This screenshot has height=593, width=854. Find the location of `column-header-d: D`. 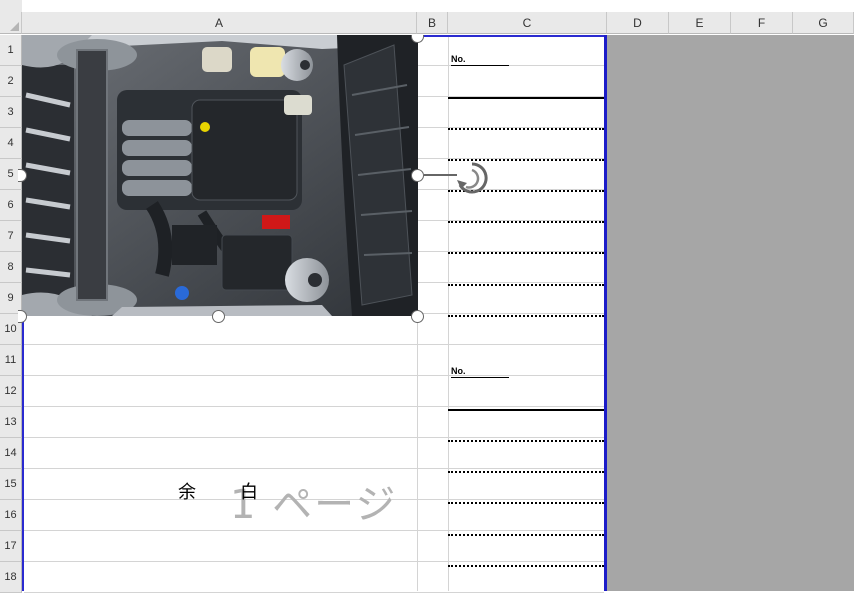

column-header-d: D is located at coordinates (638, 23).